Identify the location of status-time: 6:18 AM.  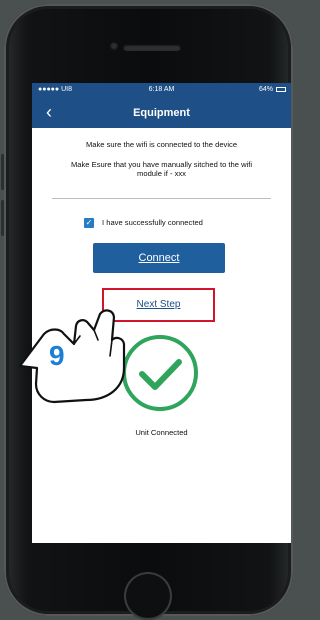
(161, 89).